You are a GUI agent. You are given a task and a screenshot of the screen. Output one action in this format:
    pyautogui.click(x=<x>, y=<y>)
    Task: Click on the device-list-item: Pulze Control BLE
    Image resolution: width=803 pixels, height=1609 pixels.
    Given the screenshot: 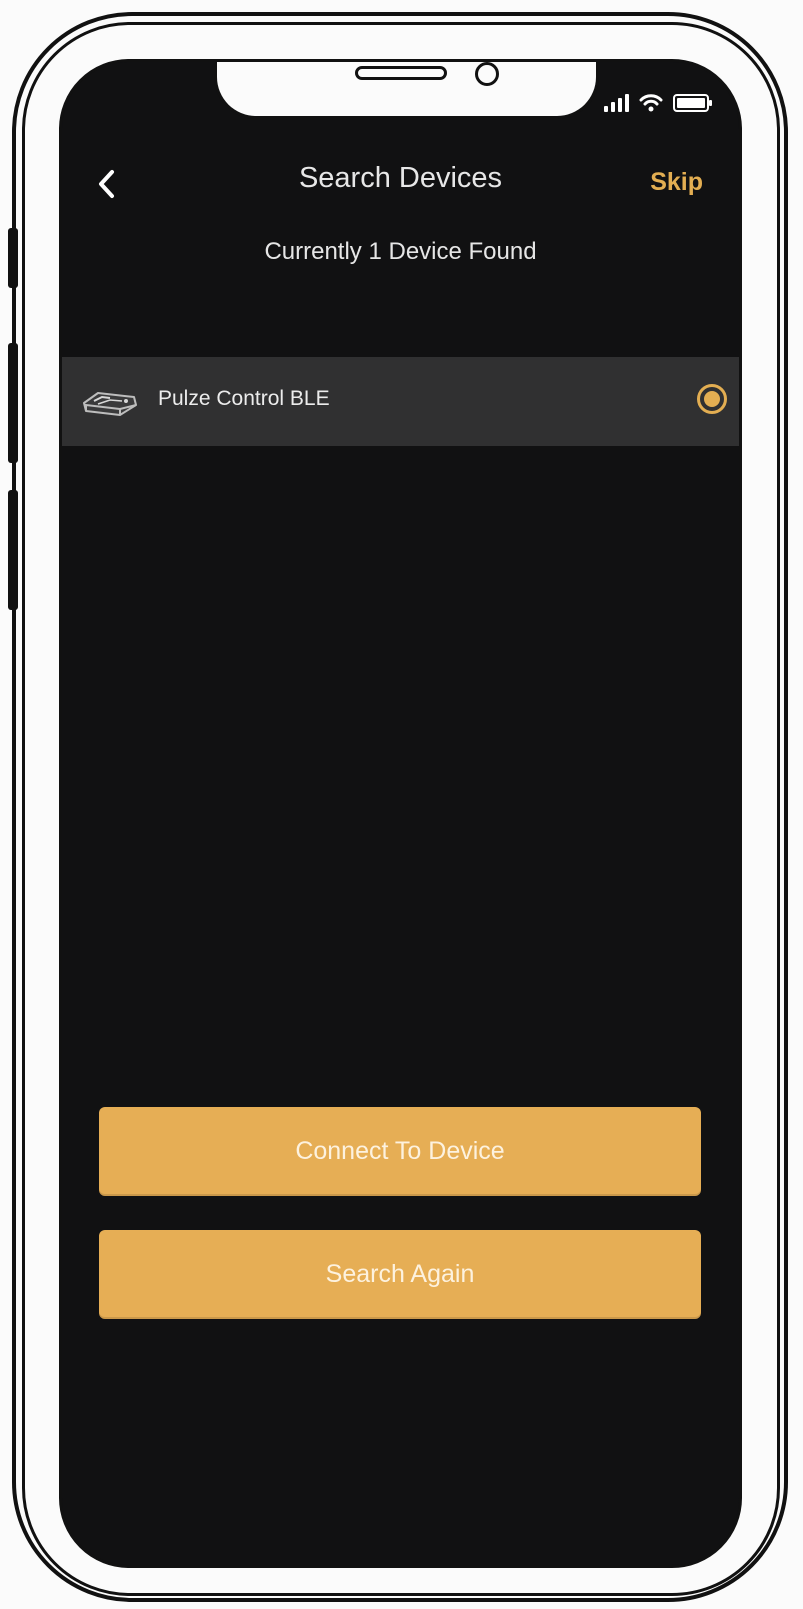 What is the action you would take?
    pyautogui.click(x=400, y=401)
    